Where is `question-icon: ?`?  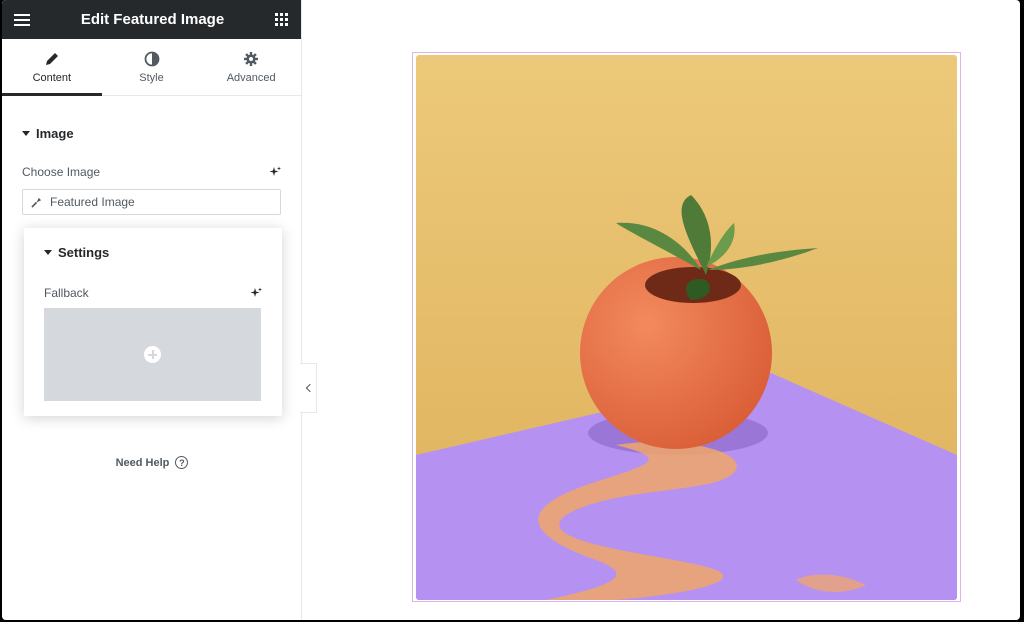 question-icon: ? is located at coordinates (182, 462).